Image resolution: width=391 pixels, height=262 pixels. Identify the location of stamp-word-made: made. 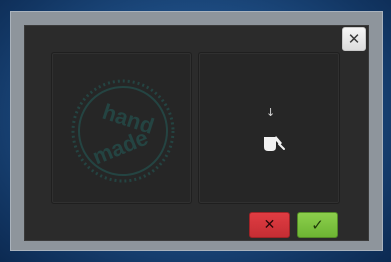
(120, 147).